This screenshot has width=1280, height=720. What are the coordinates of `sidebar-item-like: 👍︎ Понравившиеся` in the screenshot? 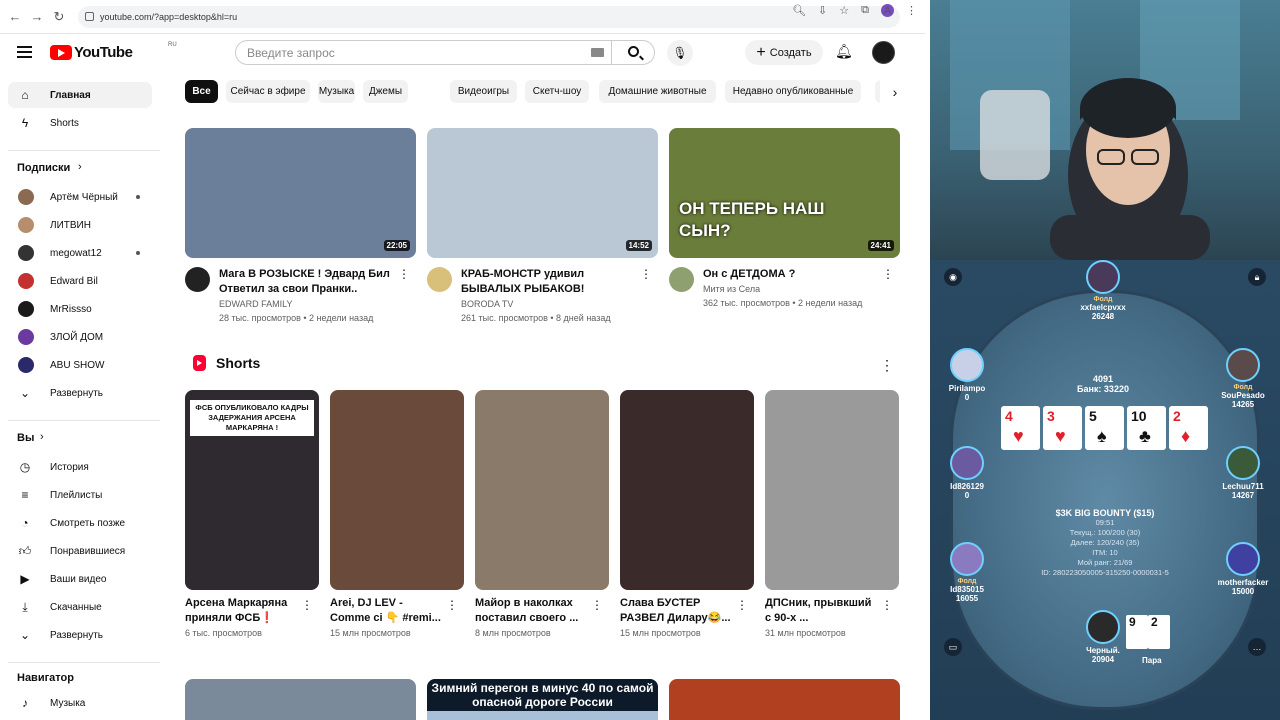 It's located at (80, 551).